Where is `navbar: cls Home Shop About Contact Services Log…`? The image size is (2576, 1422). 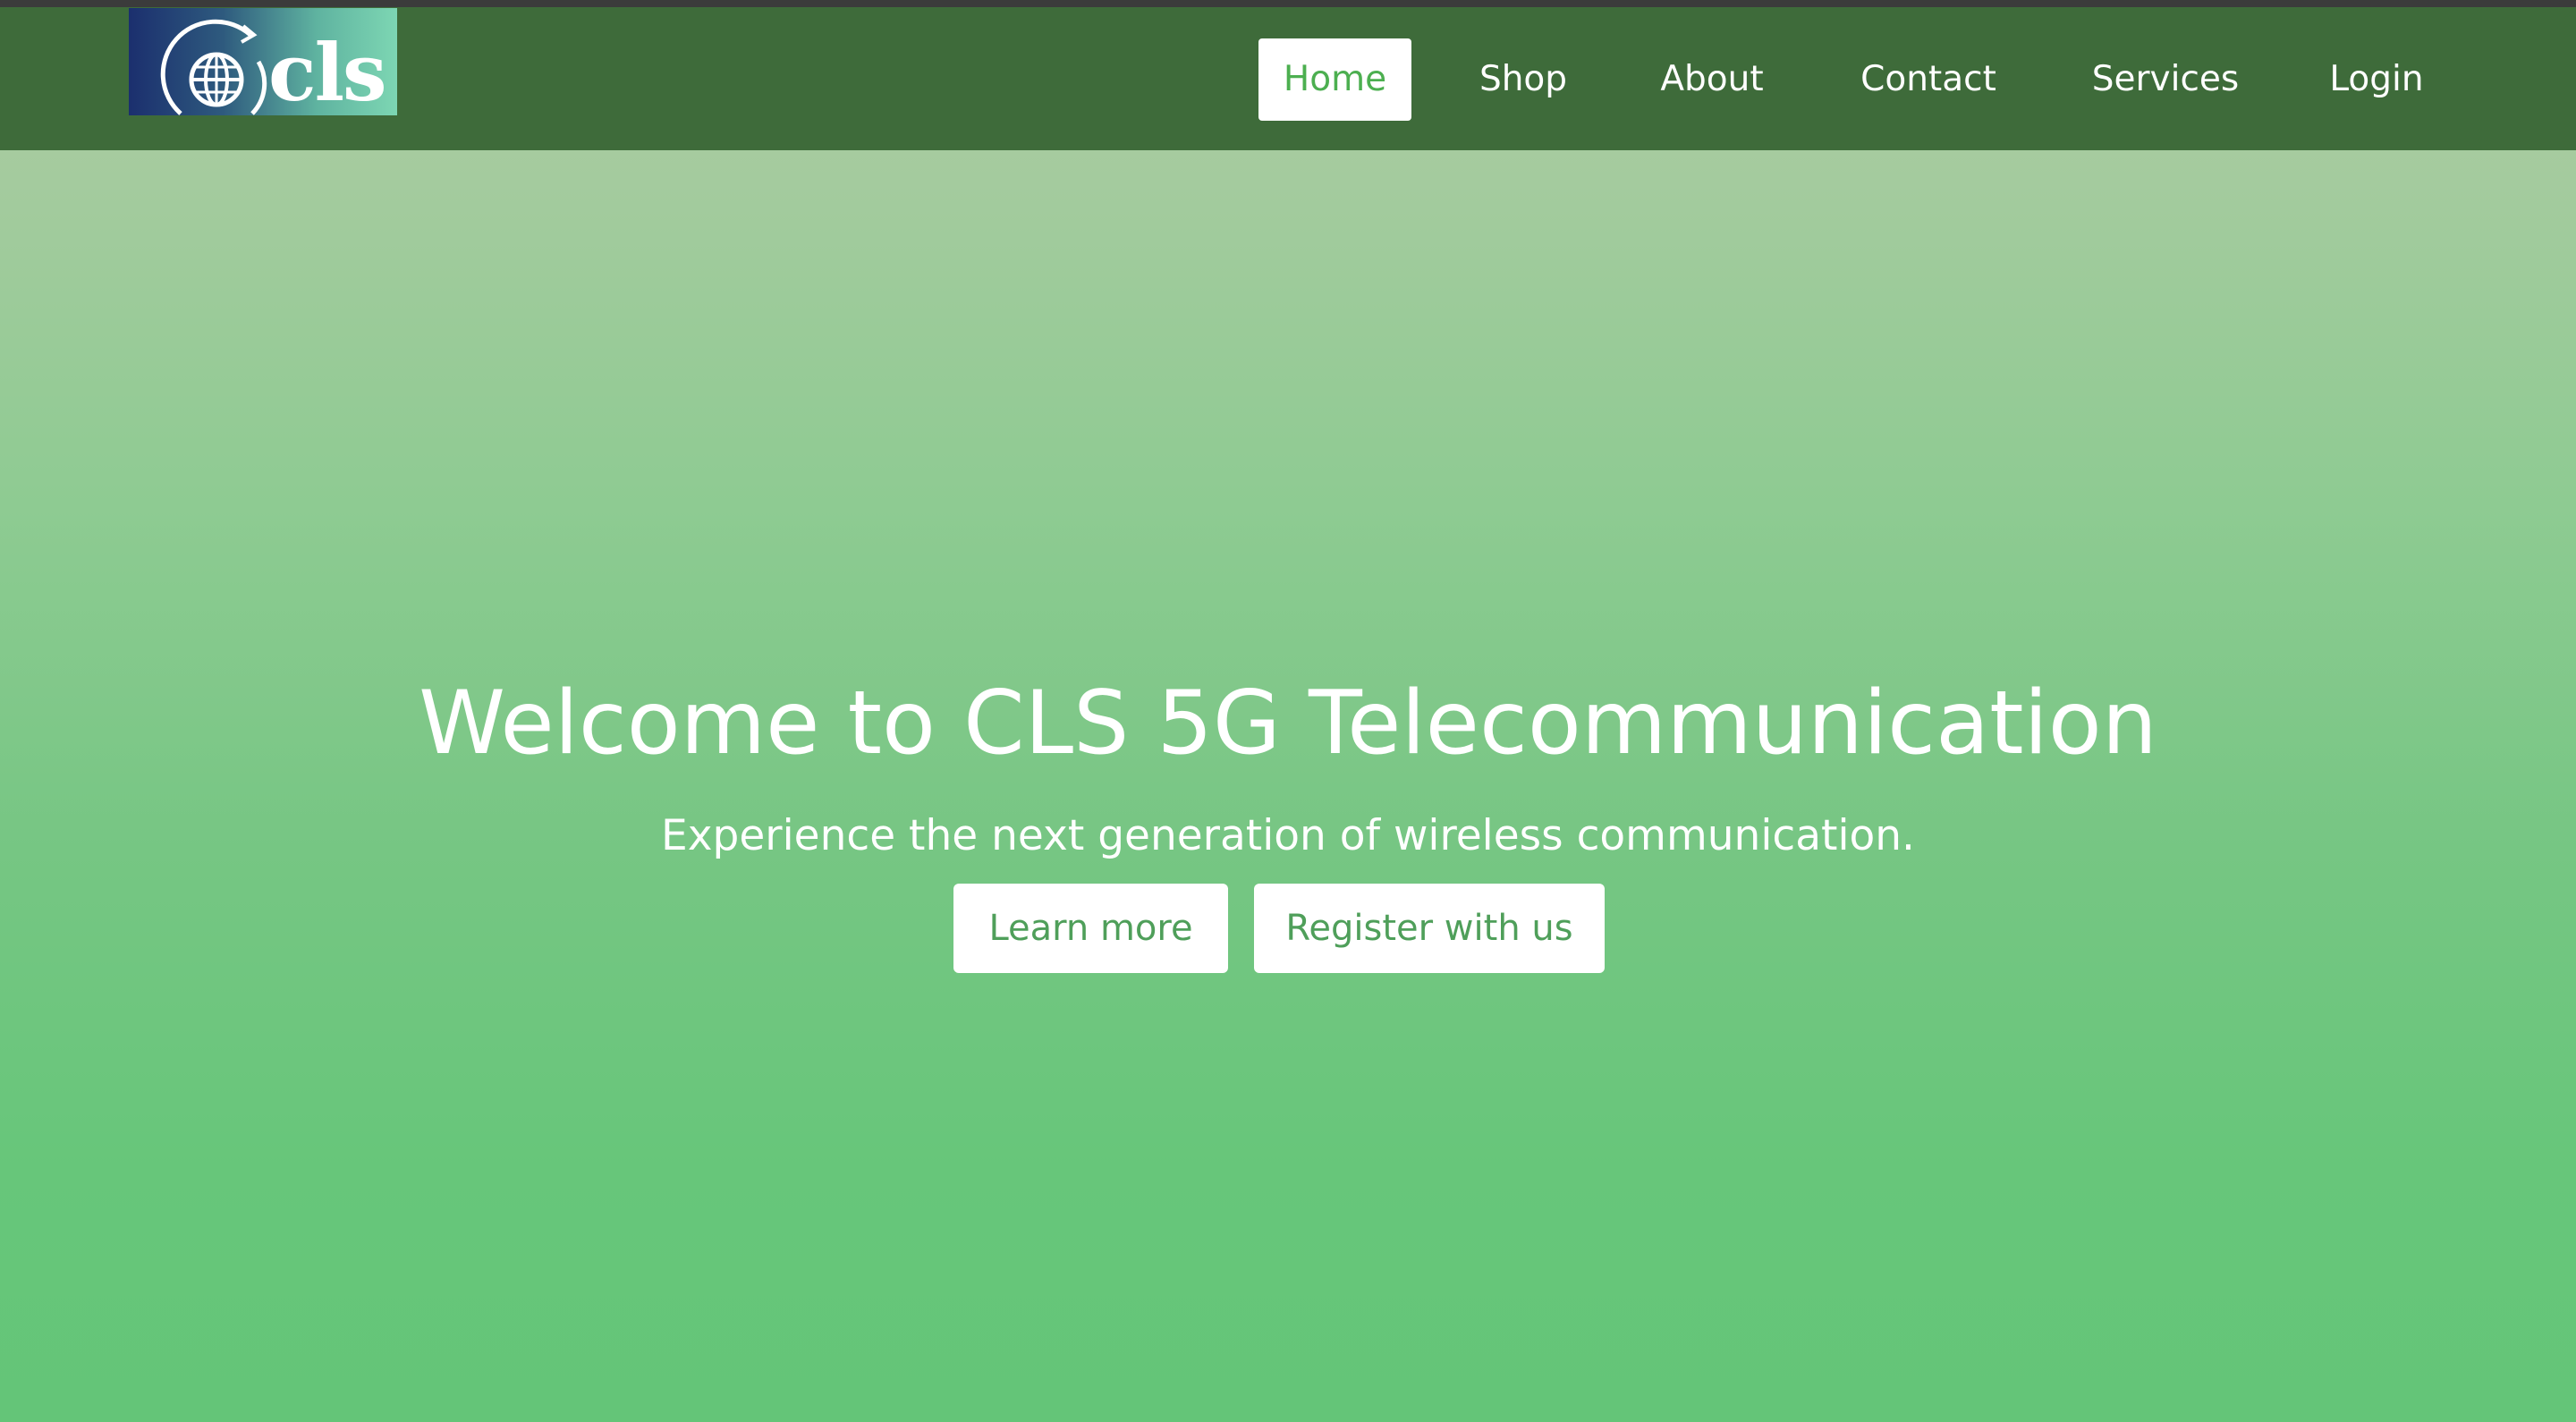 navbar: cls Home Shop About Contact Services Log… is located at coordinates (1288, 78).